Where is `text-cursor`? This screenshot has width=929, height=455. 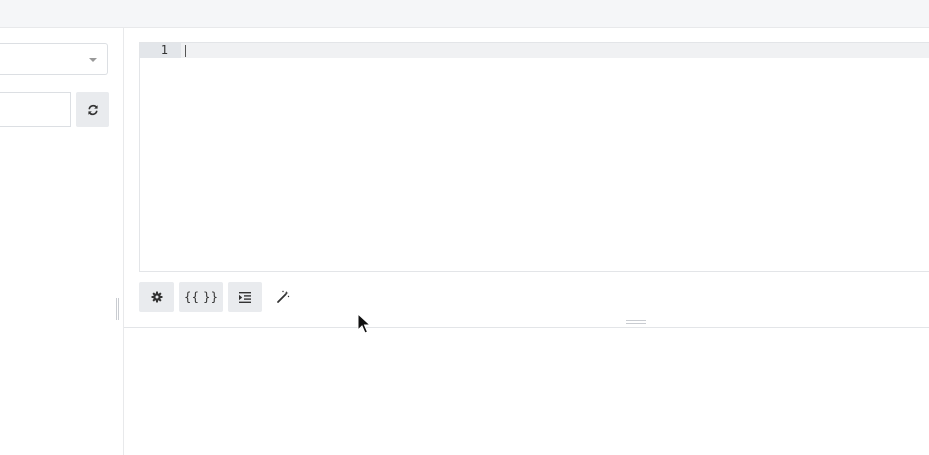 text-cursor is located at coordinates (185, 51).